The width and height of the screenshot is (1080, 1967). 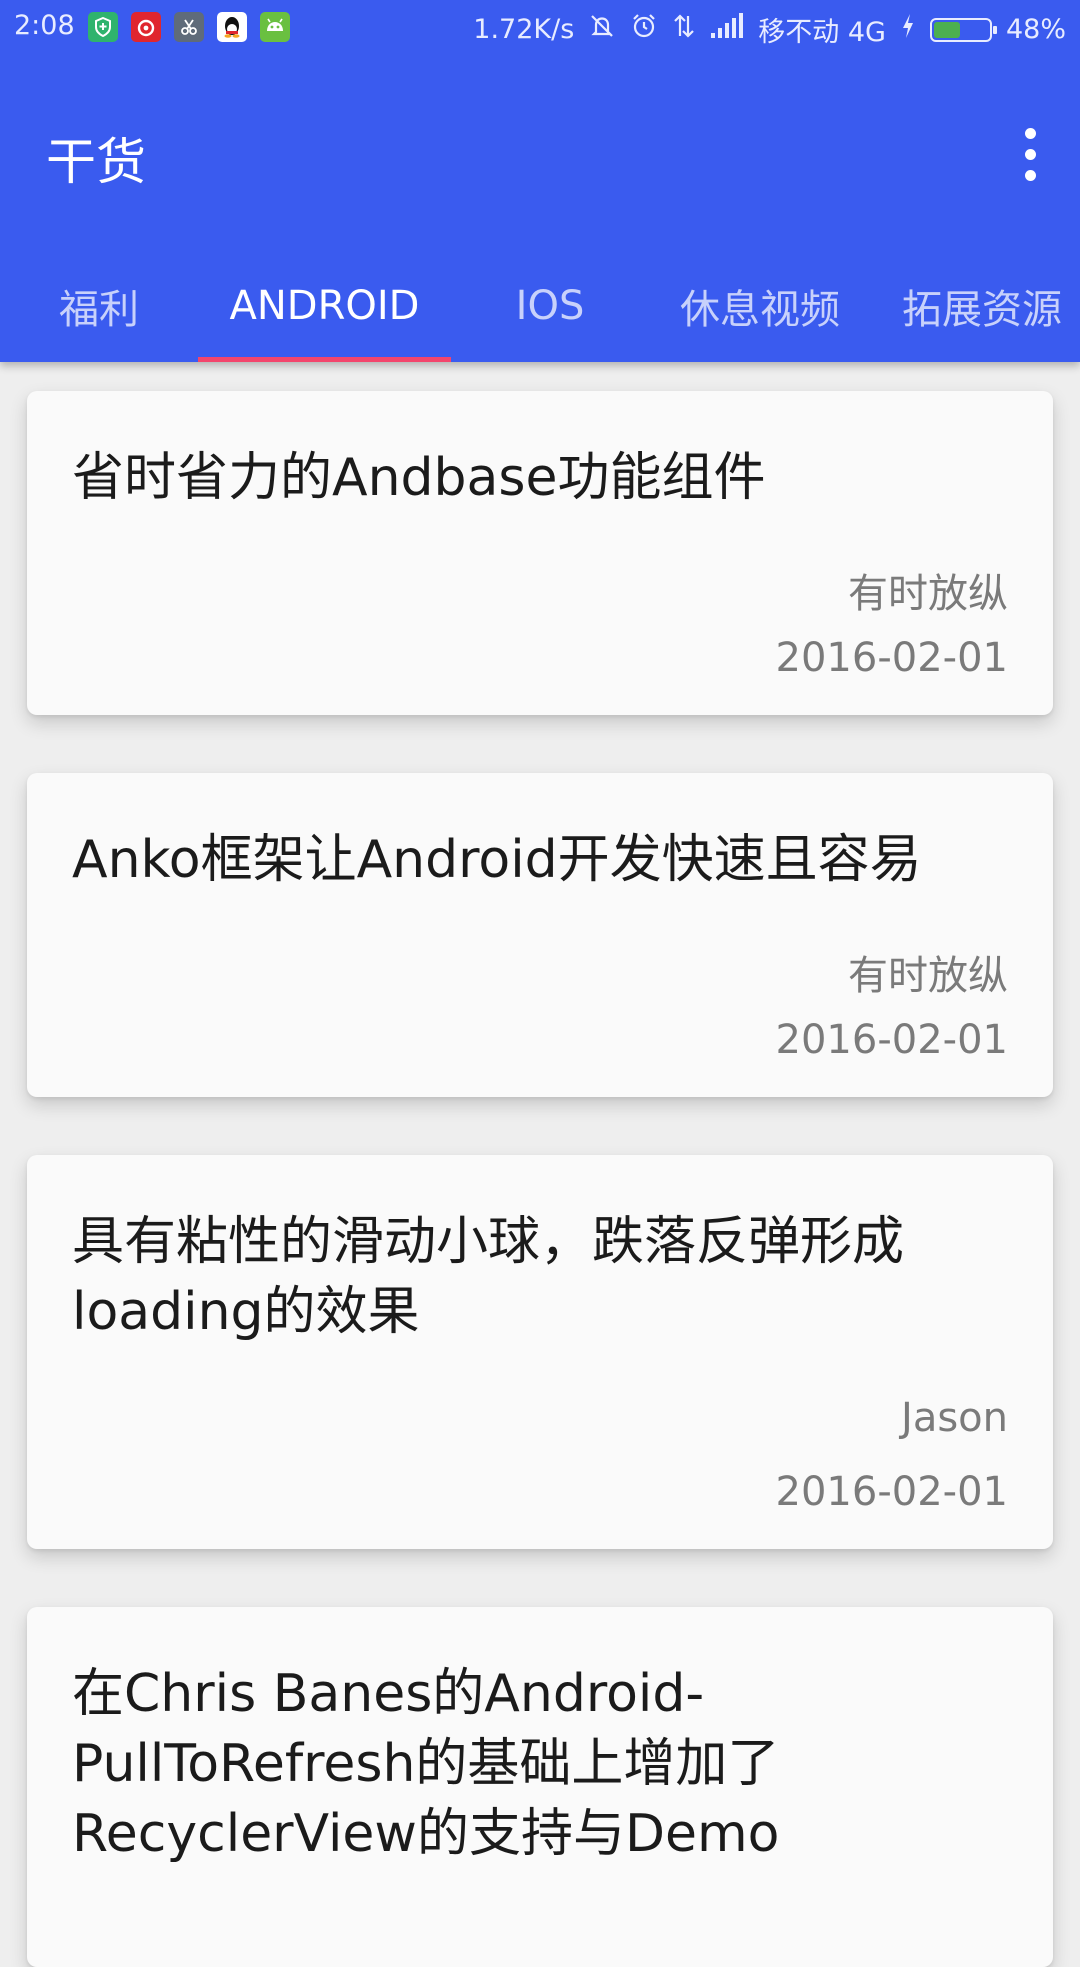 What do you see at coordinates (602, 29) in the screenshot?
I see `mute-icon` at bounding box center [602, 29].